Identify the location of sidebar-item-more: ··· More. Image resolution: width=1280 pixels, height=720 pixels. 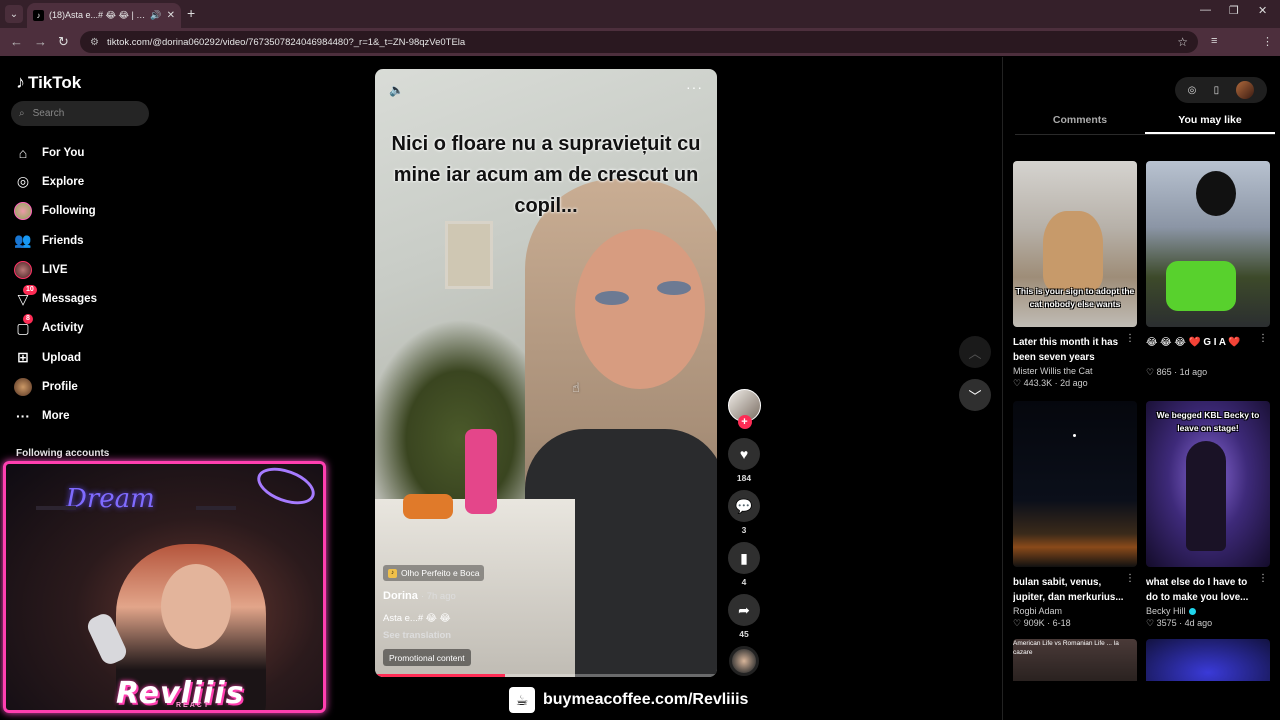
(55, 416).